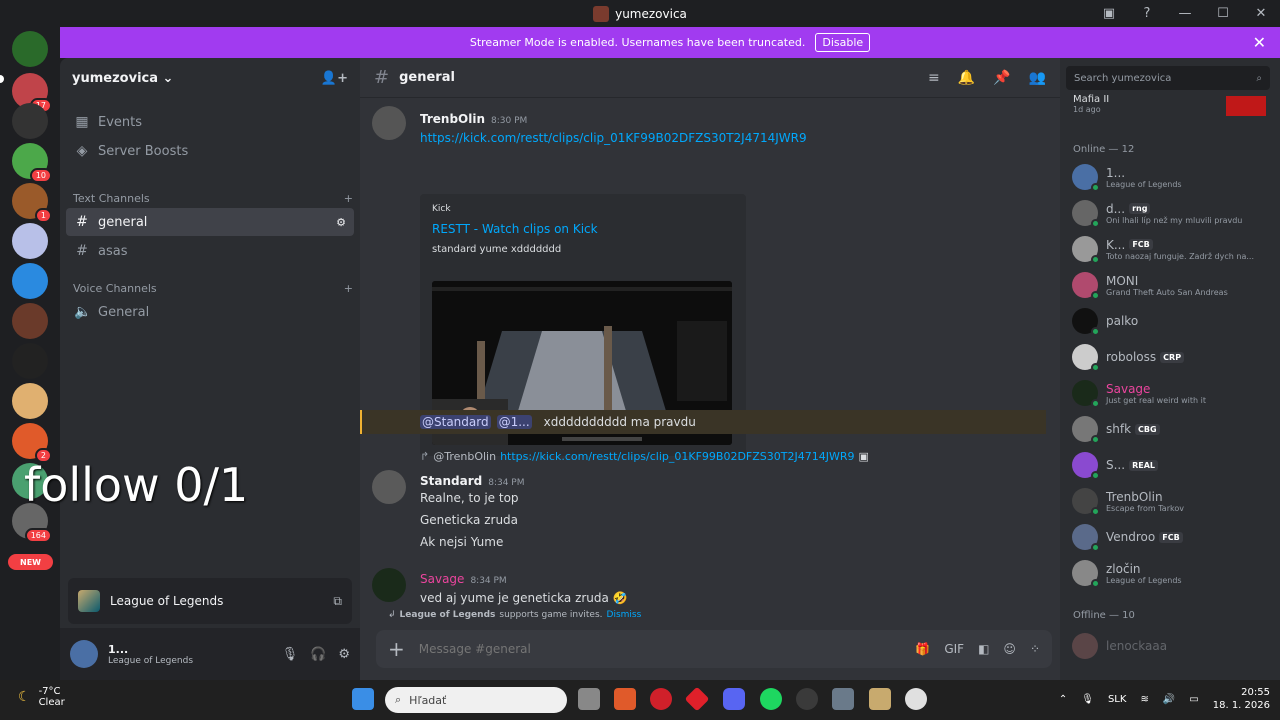 Image resolution: width=1280 pixels, height=720 pixels. I want to click on member-item: palko, so click(1172, 321).